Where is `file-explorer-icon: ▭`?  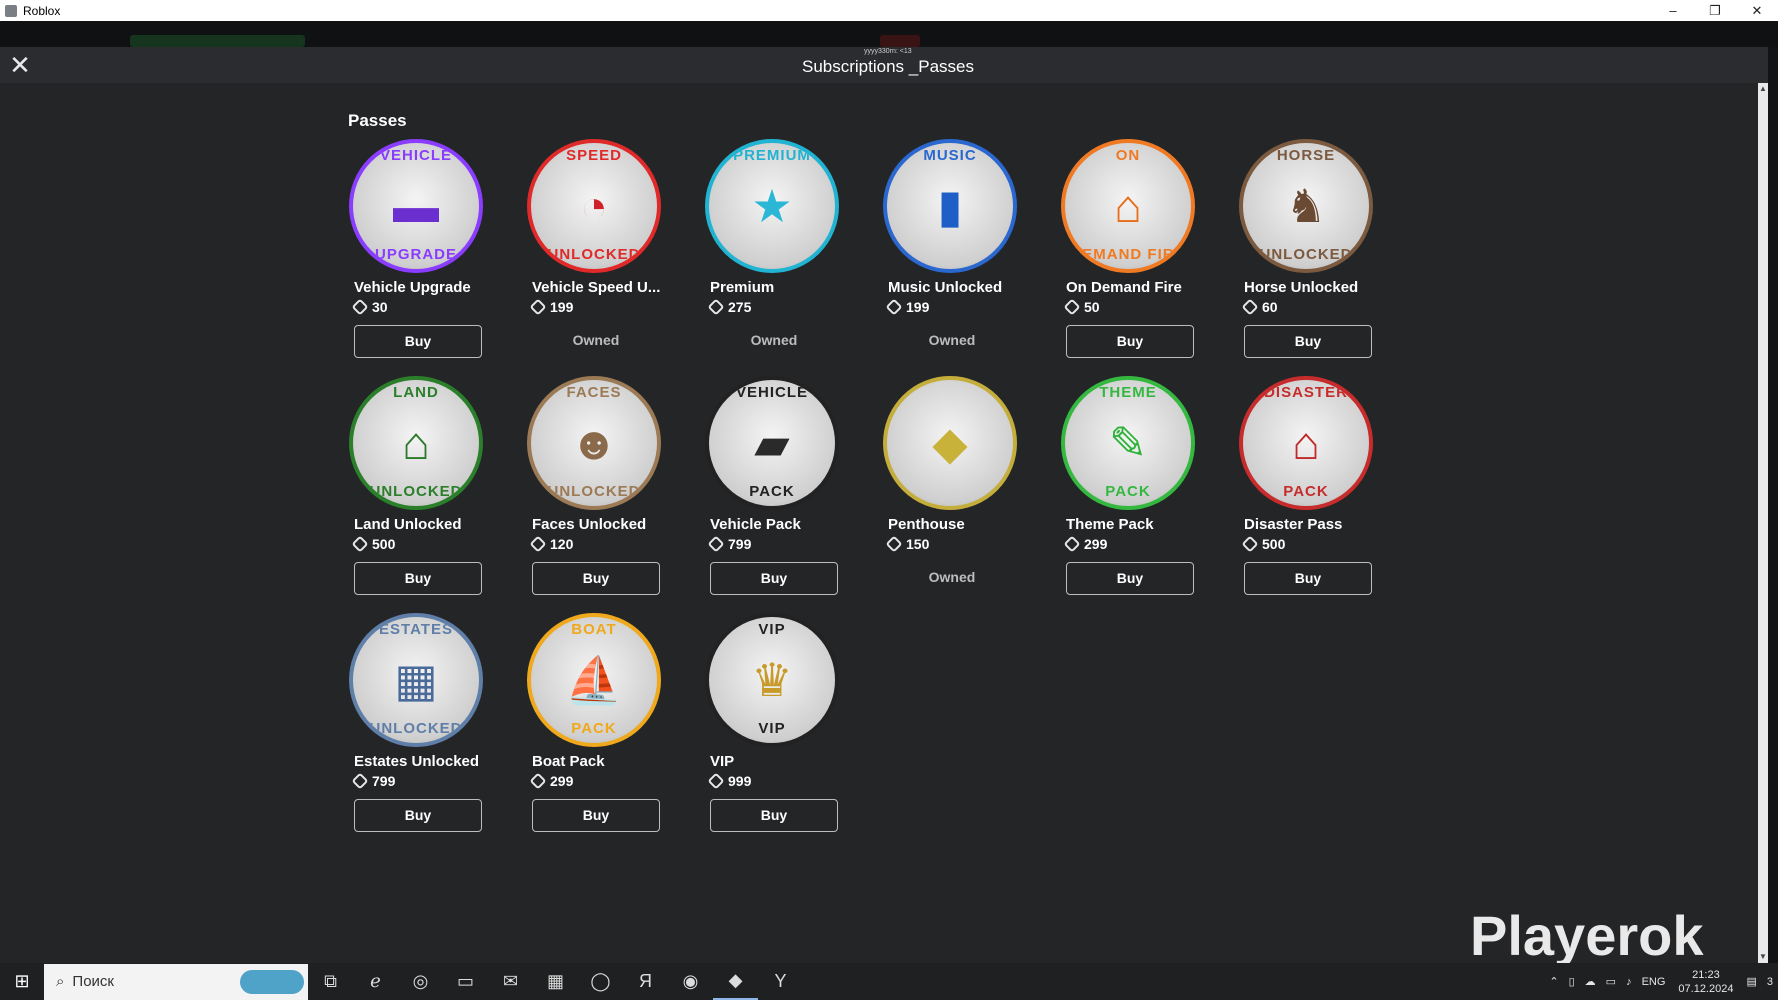 file-explorer-icon: ▭ is located at coordinates (465, 981).